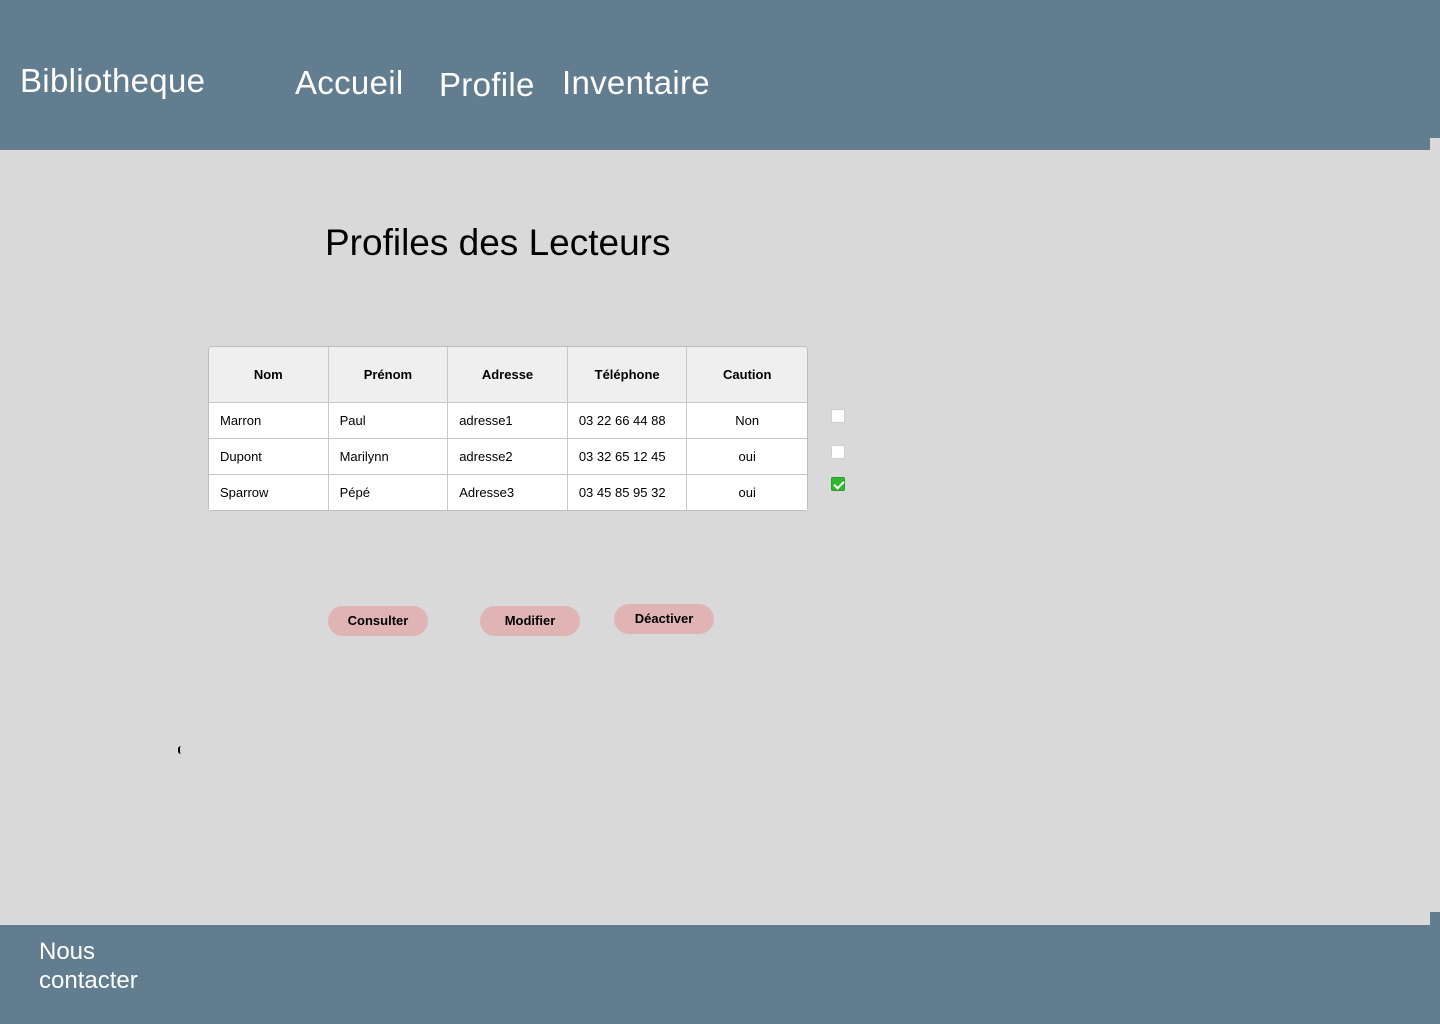  What do you see at coordinates (109, 966) in the screenshot?
I see `contact-link: Nous contacter` at bounding box center [109, 966].